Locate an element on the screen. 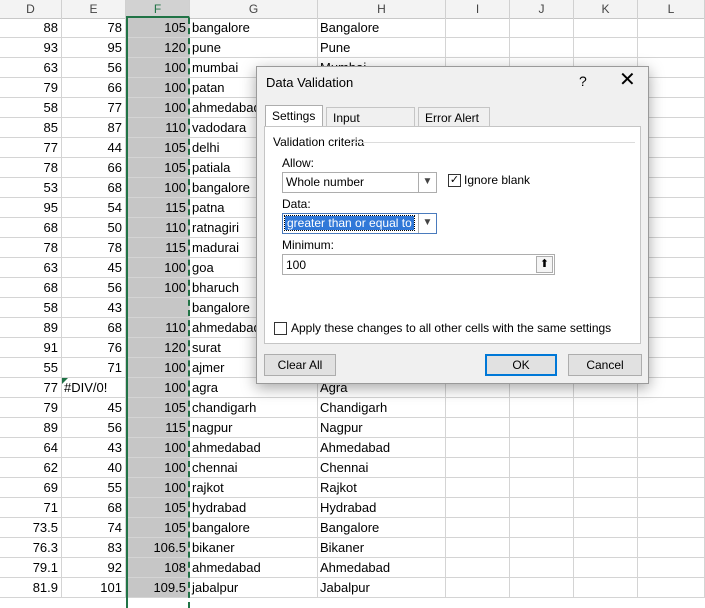 This screenshot has width=705, height=608. range-select-icon: ⬆ is located at coordinates (544, 264).